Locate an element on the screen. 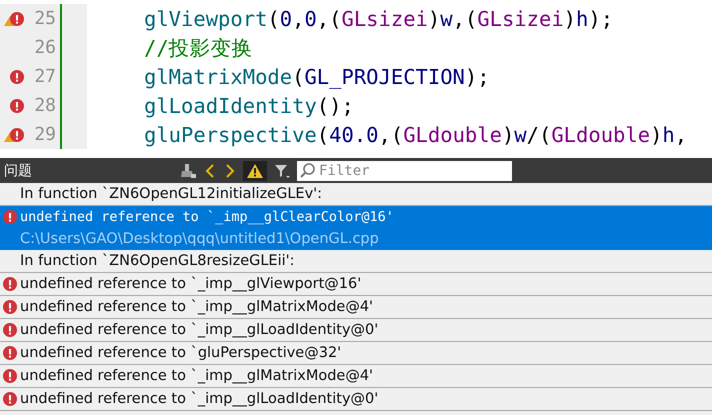 This screenshot has width=712, height=415. panel-title: 问题 is located at coordinates (18, 171).